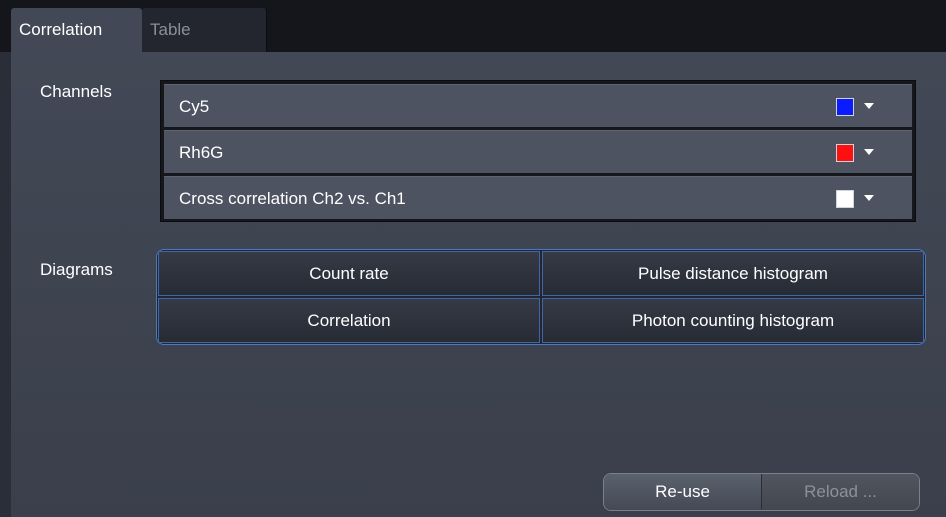 The width and height of the screenshot is (946, 517). What do you see at coordinates (76, 269) in the screenshot?
I see `diagrams-label: Diagrams` at bounding box center [76, 269].